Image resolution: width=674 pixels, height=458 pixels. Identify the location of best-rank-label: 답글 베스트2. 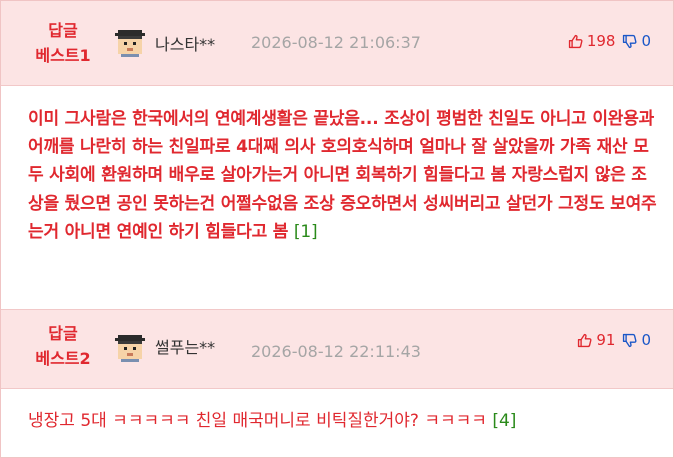
(63, 346).